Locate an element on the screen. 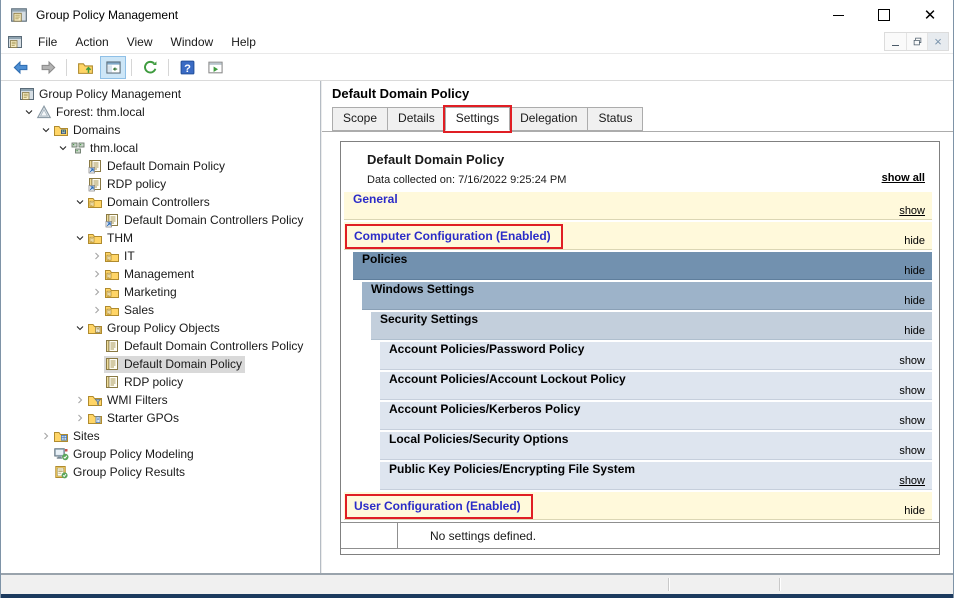 The height and width of the screenshot is (598, 954). tab-status: Status is located at coordinates (615, 119).